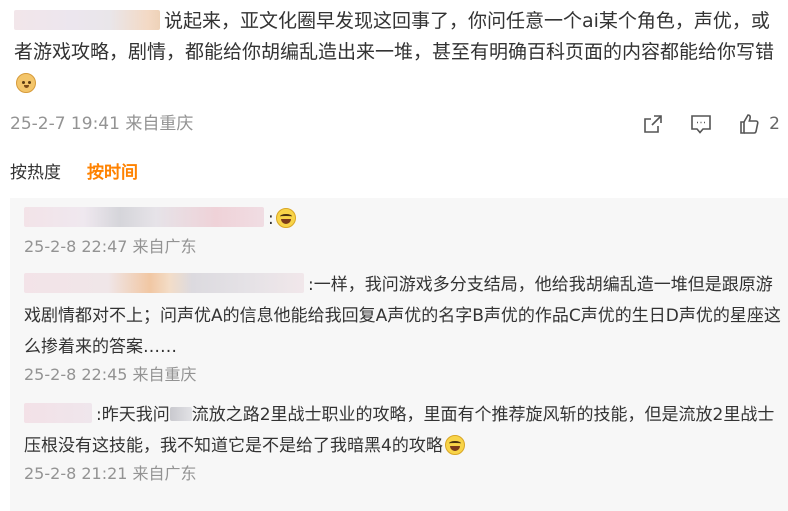 The width and height of the screenshot is (788, 511). I want to click on reply-timestamp: 25-2-8 22:47 来自广东, so click(110, 246).